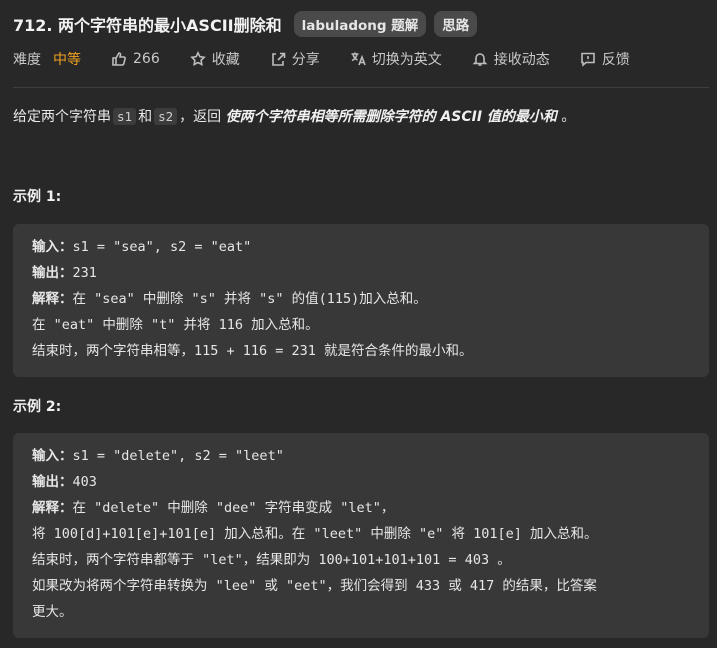  I want to click on example-line: 解释：在 "sea" 中删除 "s" 并将 "s" 的值(115)加入总和。, so click(361, 299).